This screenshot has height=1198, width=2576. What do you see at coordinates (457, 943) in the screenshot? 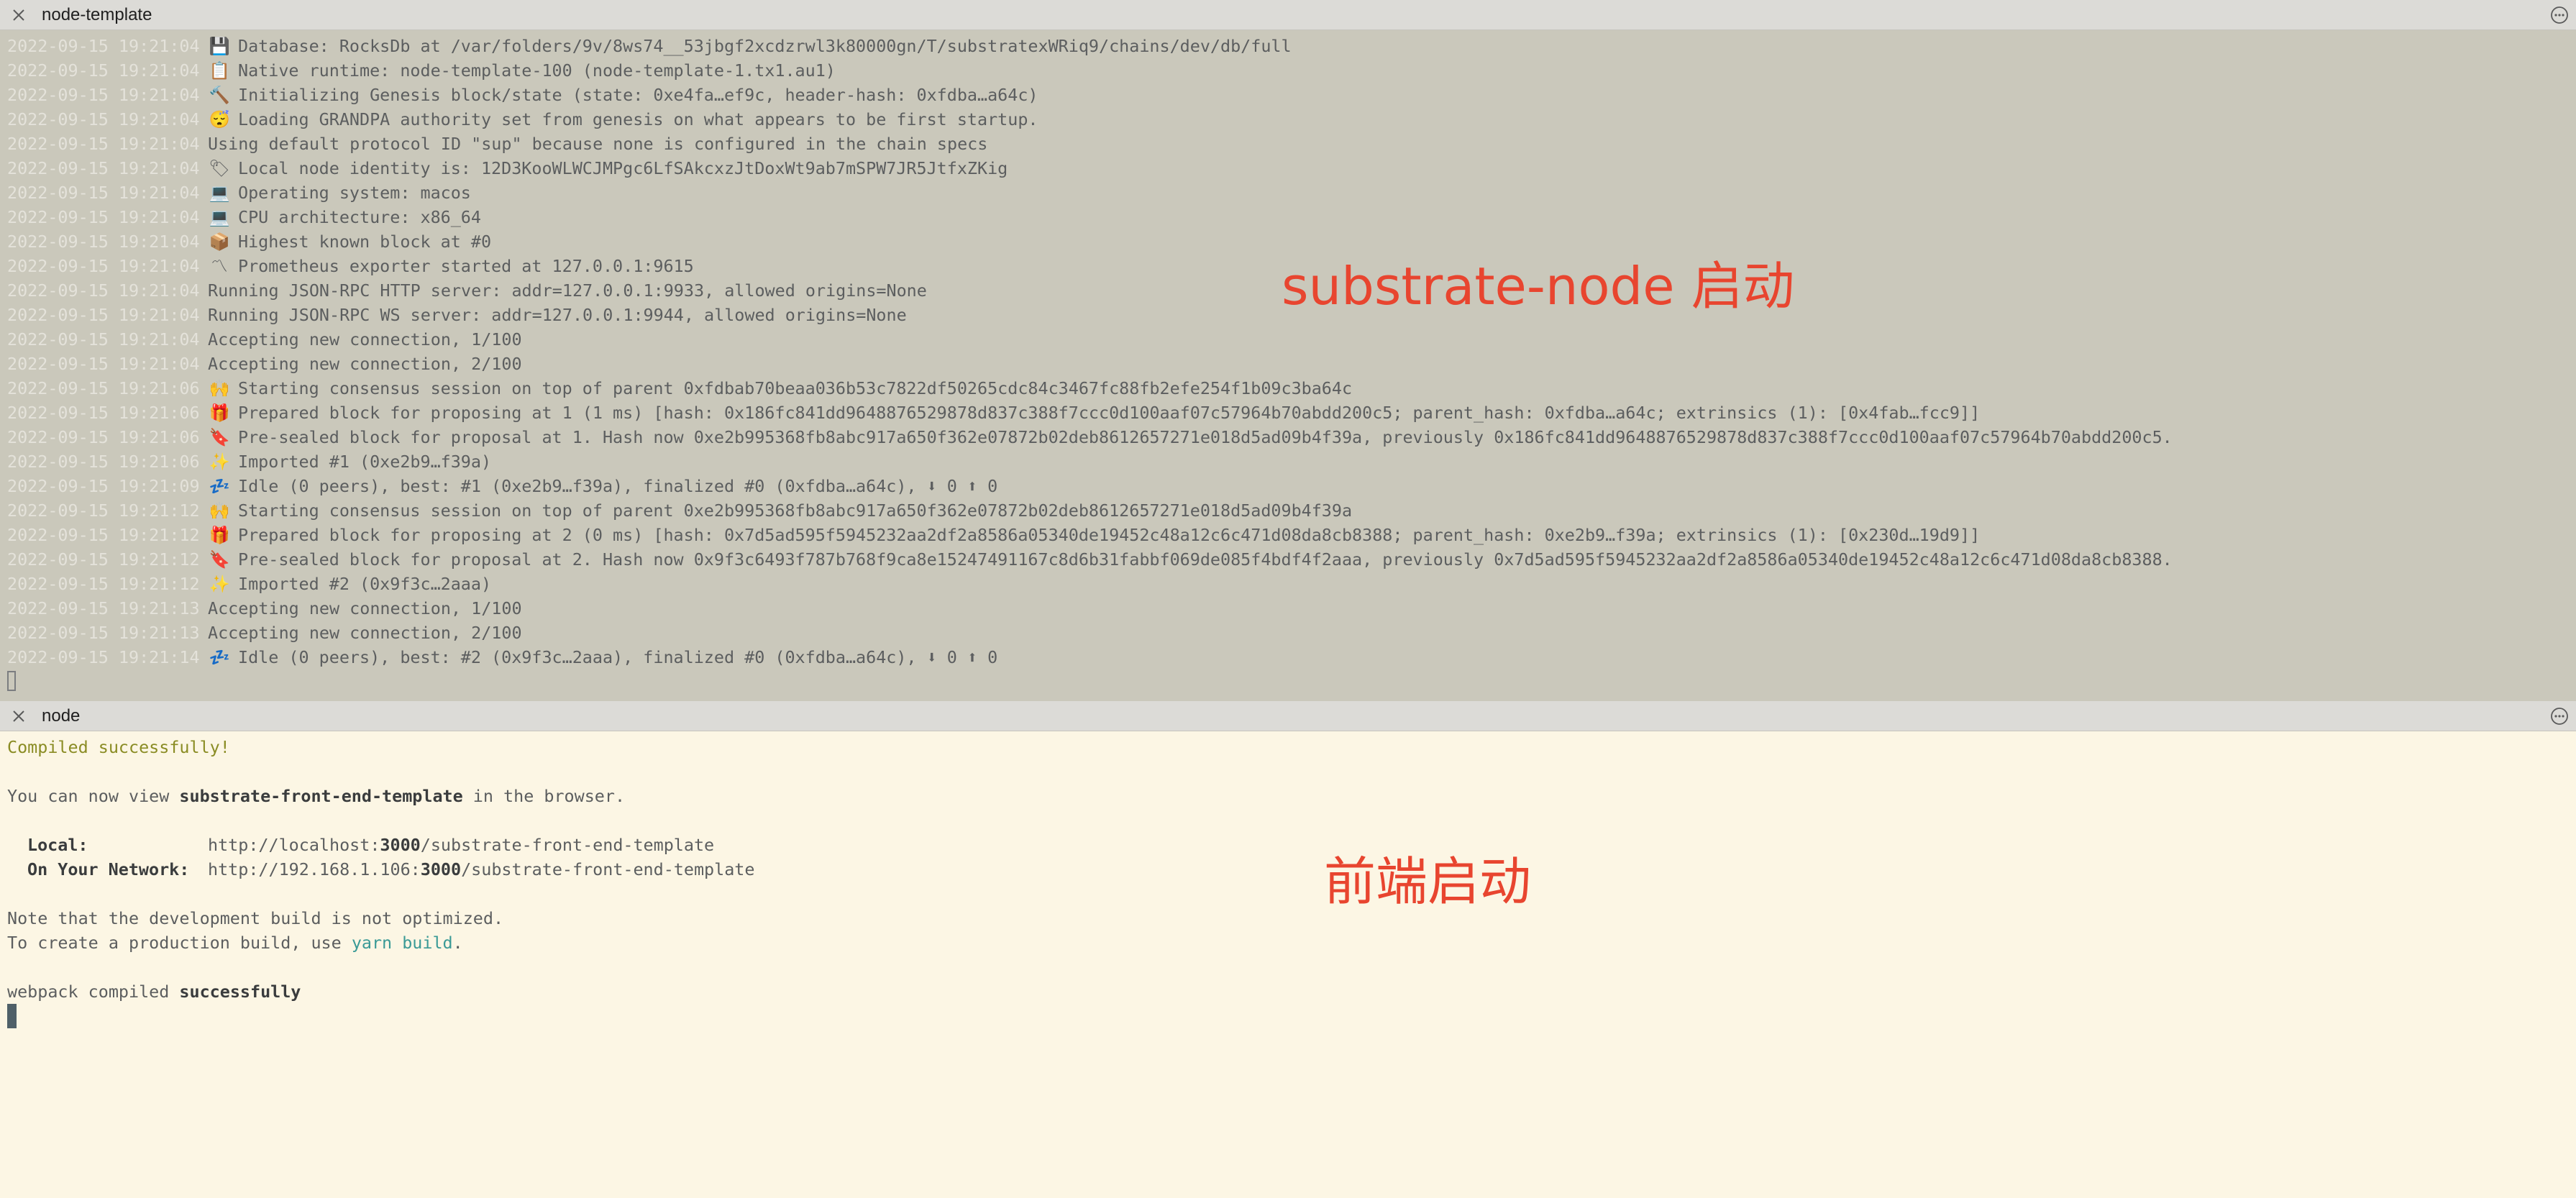
I see `prod-suffix: .` at bounding box center [457, 943].